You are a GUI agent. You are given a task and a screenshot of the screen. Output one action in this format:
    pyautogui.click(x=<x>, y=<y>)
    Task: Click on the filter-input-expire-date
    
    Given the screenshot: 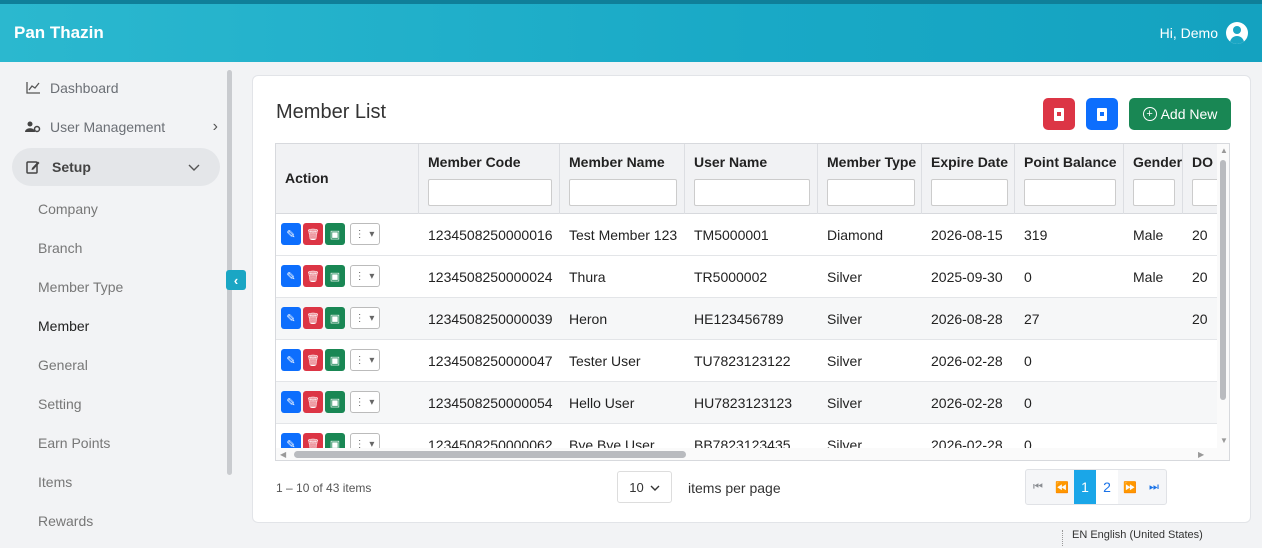 What is the action you would take?
    pyautogui.click(x=969, y=192)
    